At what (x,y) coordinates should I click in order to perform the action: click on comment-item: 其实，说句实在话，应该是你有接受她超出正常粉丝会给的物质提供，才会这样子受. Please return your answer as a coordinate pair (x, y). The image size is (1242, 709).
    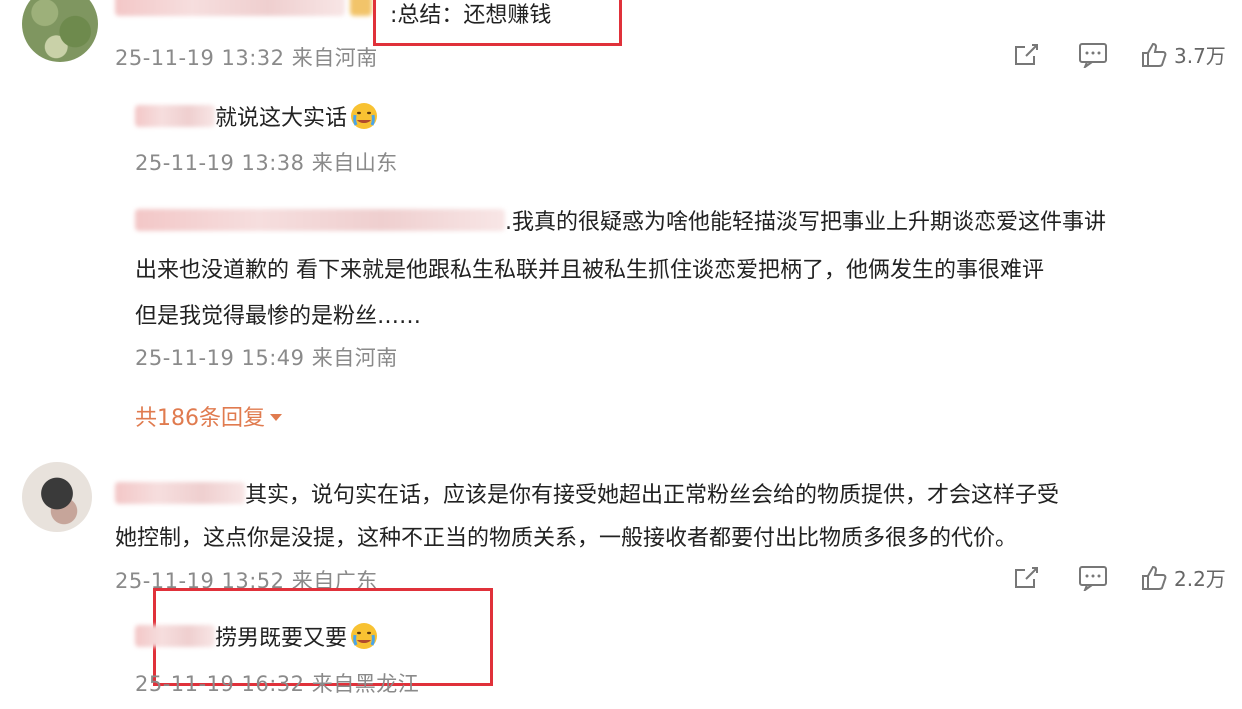
    Looking at the image, I should click on (587, 493).